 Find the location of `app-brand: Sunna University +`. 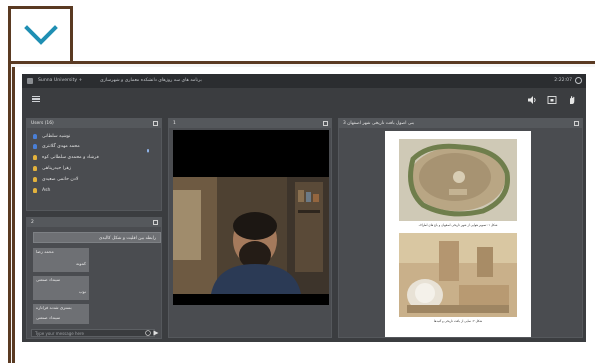

app-brand: Sunna University + is located at coordinates (60, 80).